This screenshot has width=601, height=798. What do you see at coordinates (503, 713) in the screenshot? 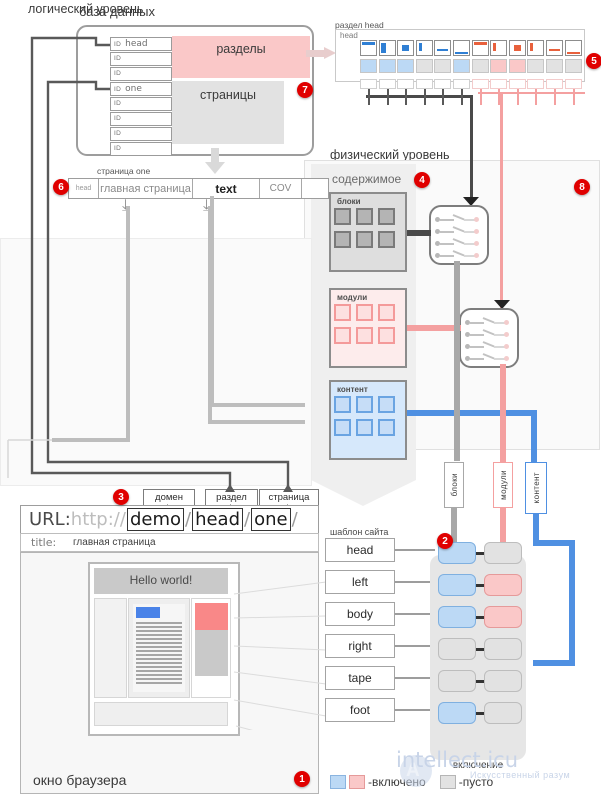
I see `template-switch-foot-right` at bounding box center [503, 713].